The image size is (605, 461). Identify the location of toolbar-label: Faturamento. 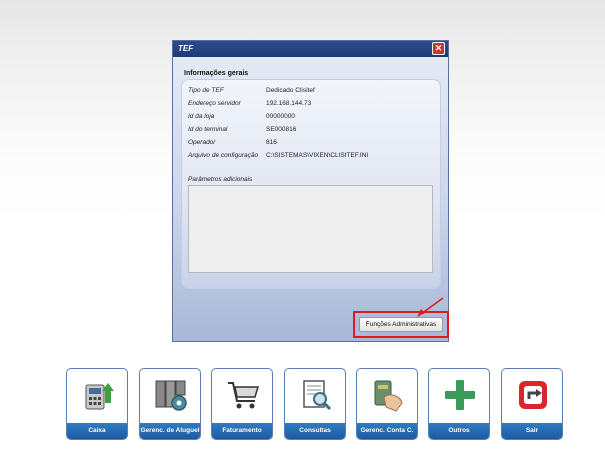
(242, 431).